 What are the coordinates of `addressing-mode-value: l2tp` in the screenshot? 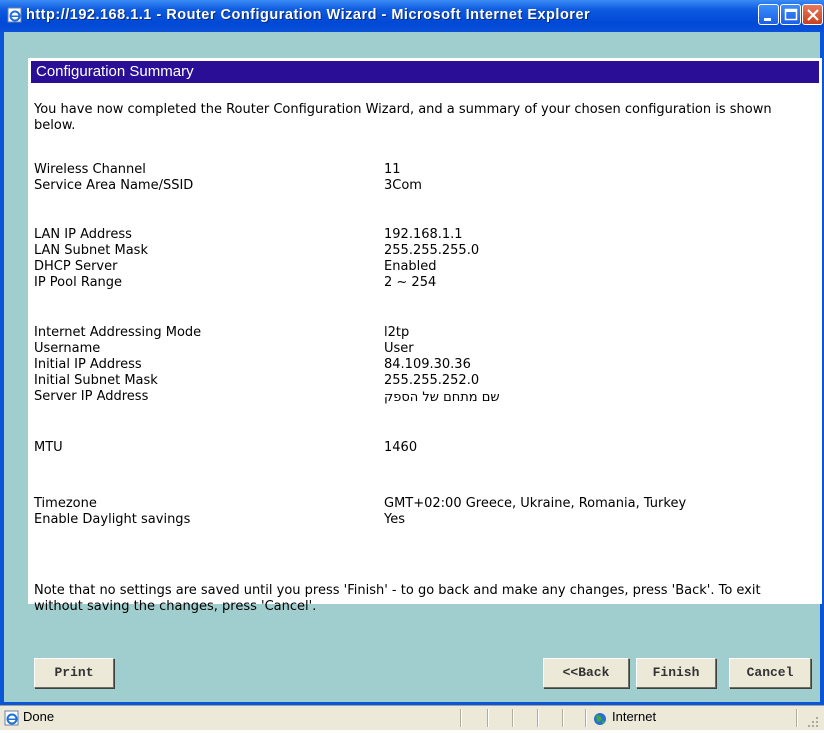 It's located at (397, 332).